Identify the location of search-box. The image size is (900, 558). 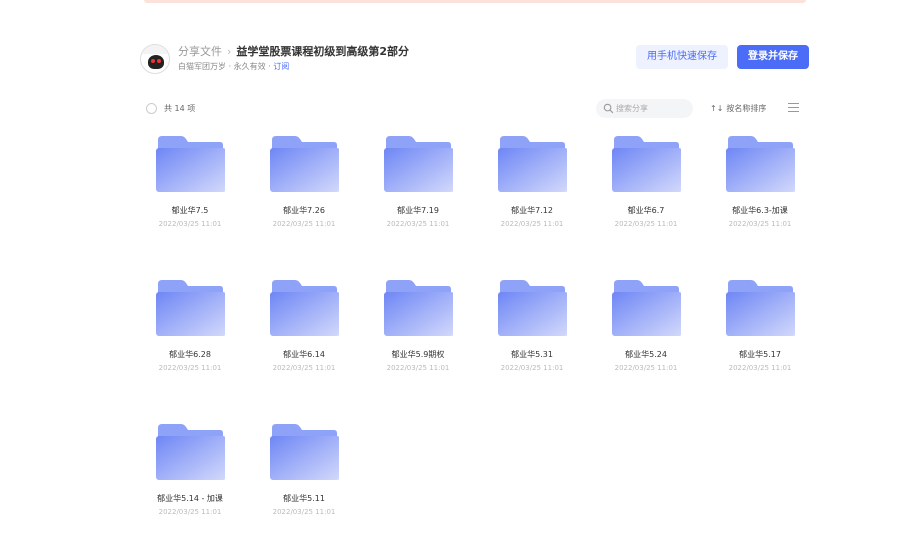
(644, 108).